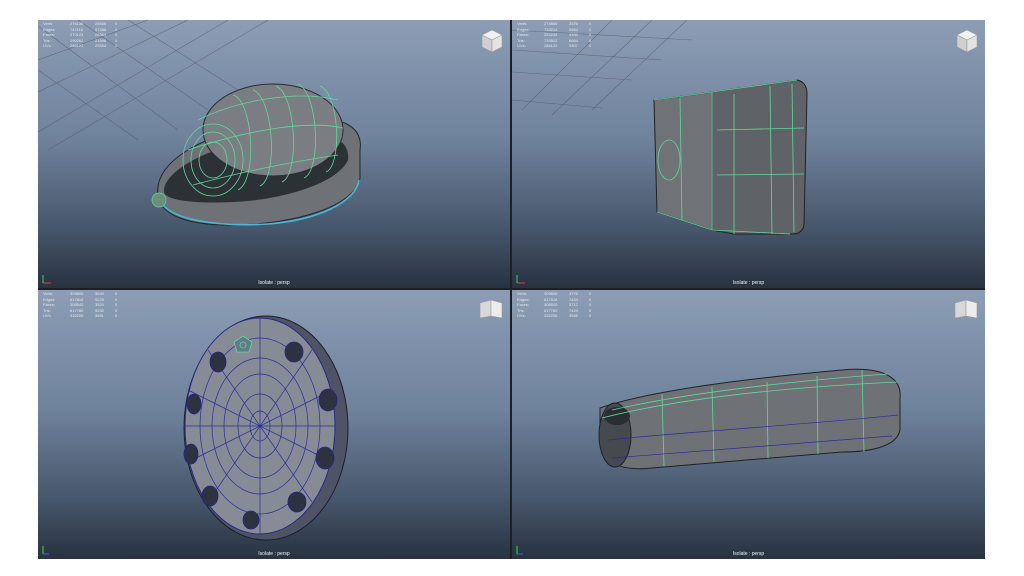  What do you see at coordinates (159, 200) in the screenshot?
I see `bolt` at bounding box center [159, 200].